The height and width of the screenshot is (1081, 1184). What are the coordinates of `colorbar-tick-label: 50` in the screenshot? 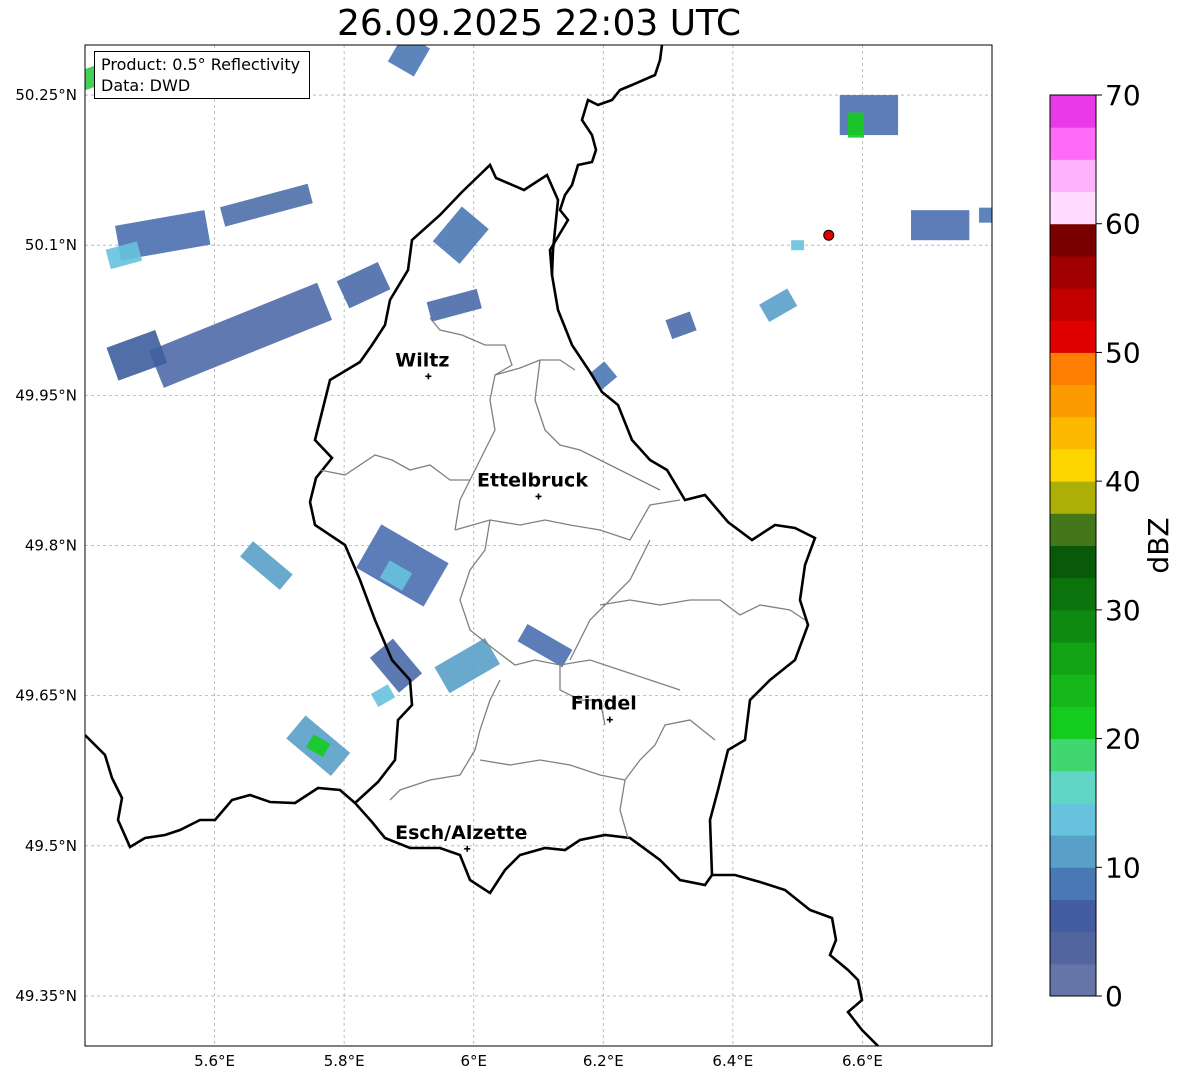 It's located at (1123, 352).